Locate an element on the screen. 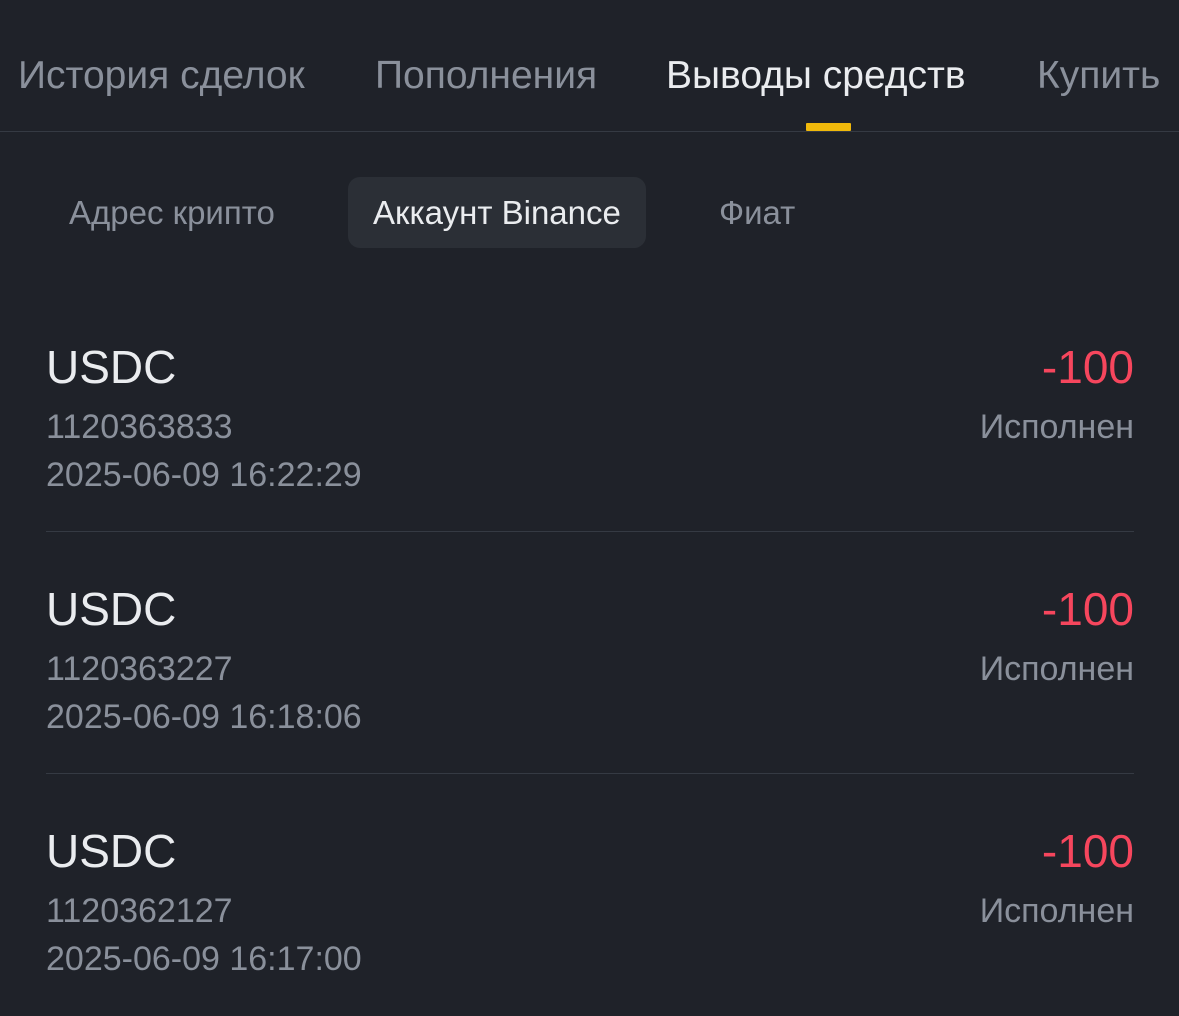 The image size is (1179, 1016). subtab-crypto-address: Адрес крипто is located at coordinates (172, 212).